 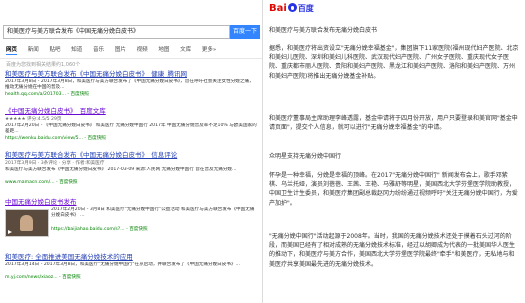 What do you see at coordinates (131, 94) in the screenshot?
I see `result-url: health.qq.com/a/201703... - 百度快照` at bounding box center [131, 94].